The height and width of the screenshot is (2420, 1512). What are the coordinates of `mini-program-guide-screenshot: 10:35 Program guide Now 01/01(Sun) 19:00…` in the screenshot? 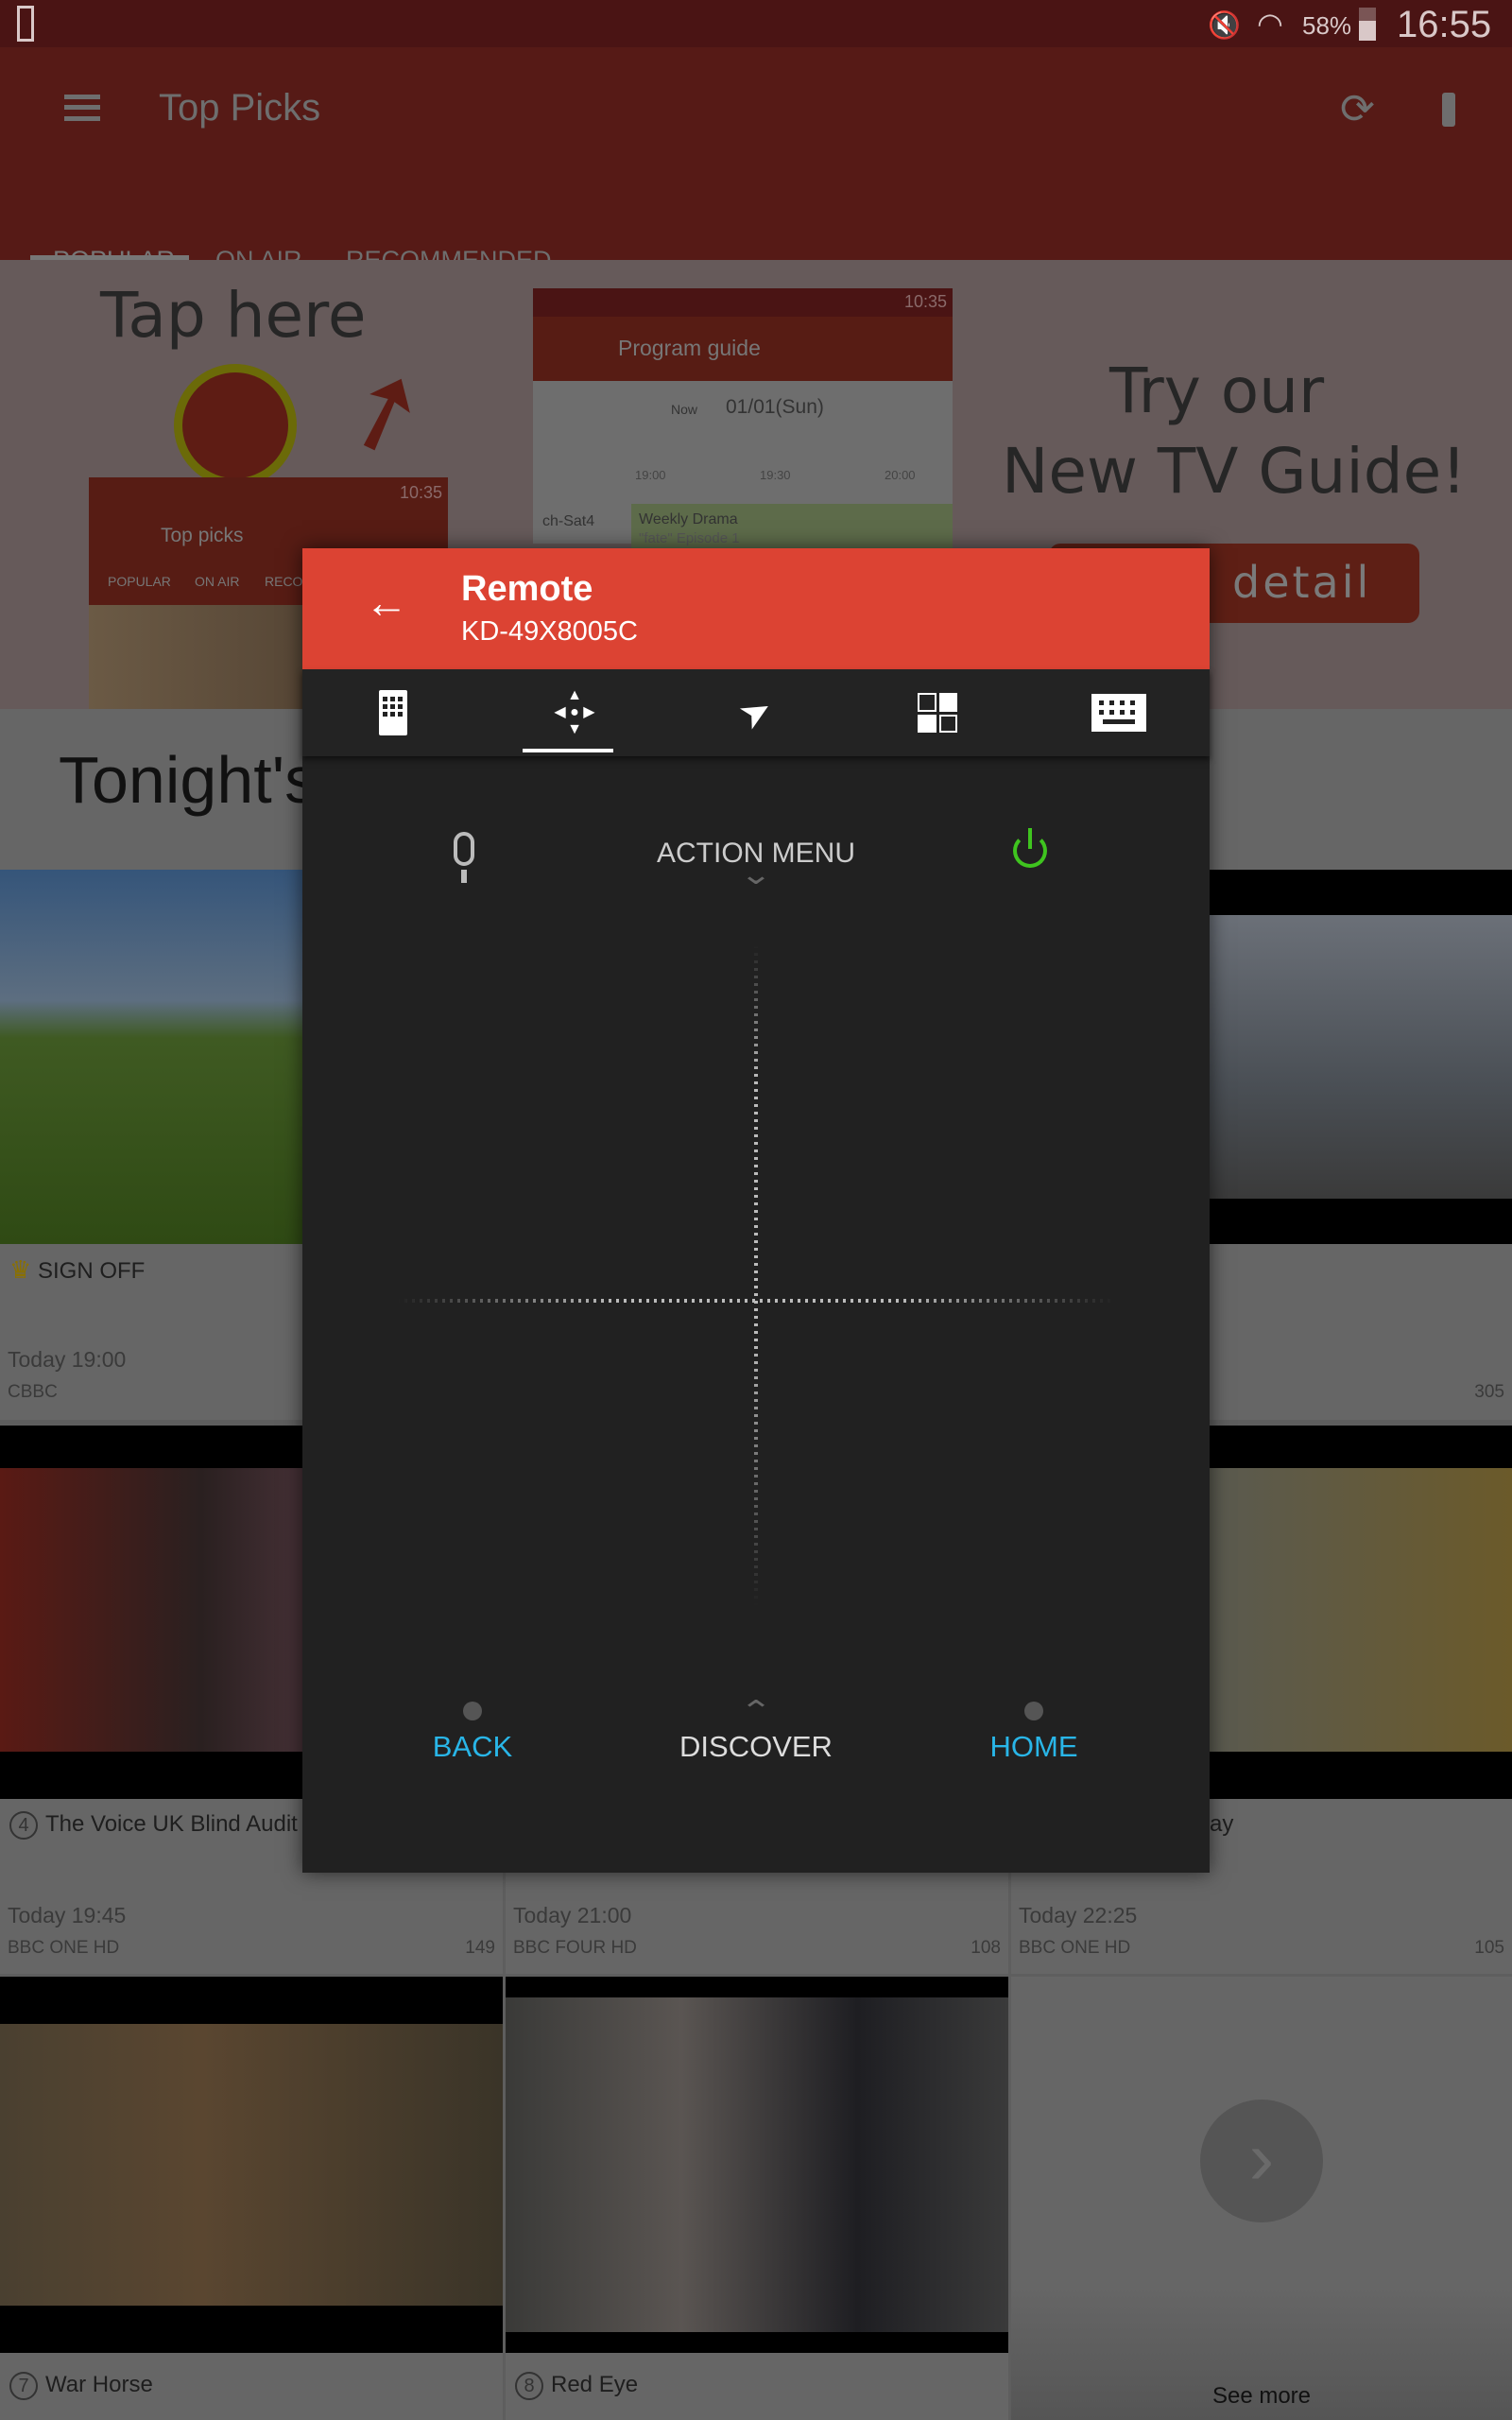 It's located at (743, 429).